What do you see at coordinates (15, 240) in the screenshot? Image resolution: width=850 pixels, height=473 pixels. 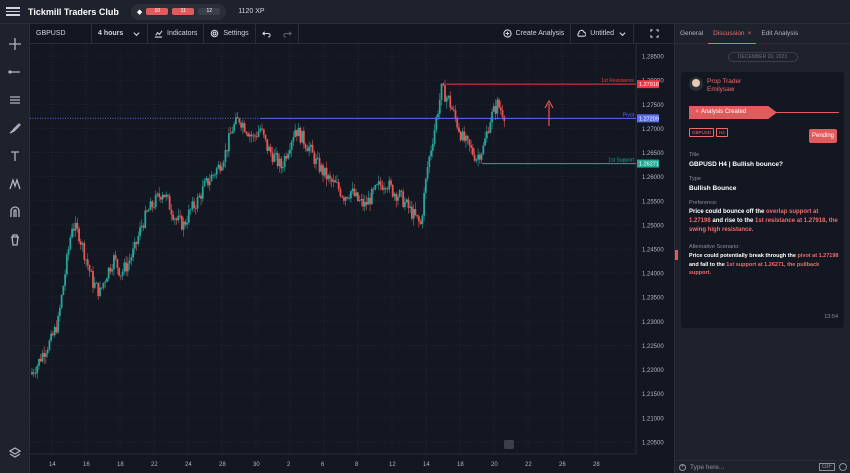 I see `trash-icon` at bounding box center [15, 240].